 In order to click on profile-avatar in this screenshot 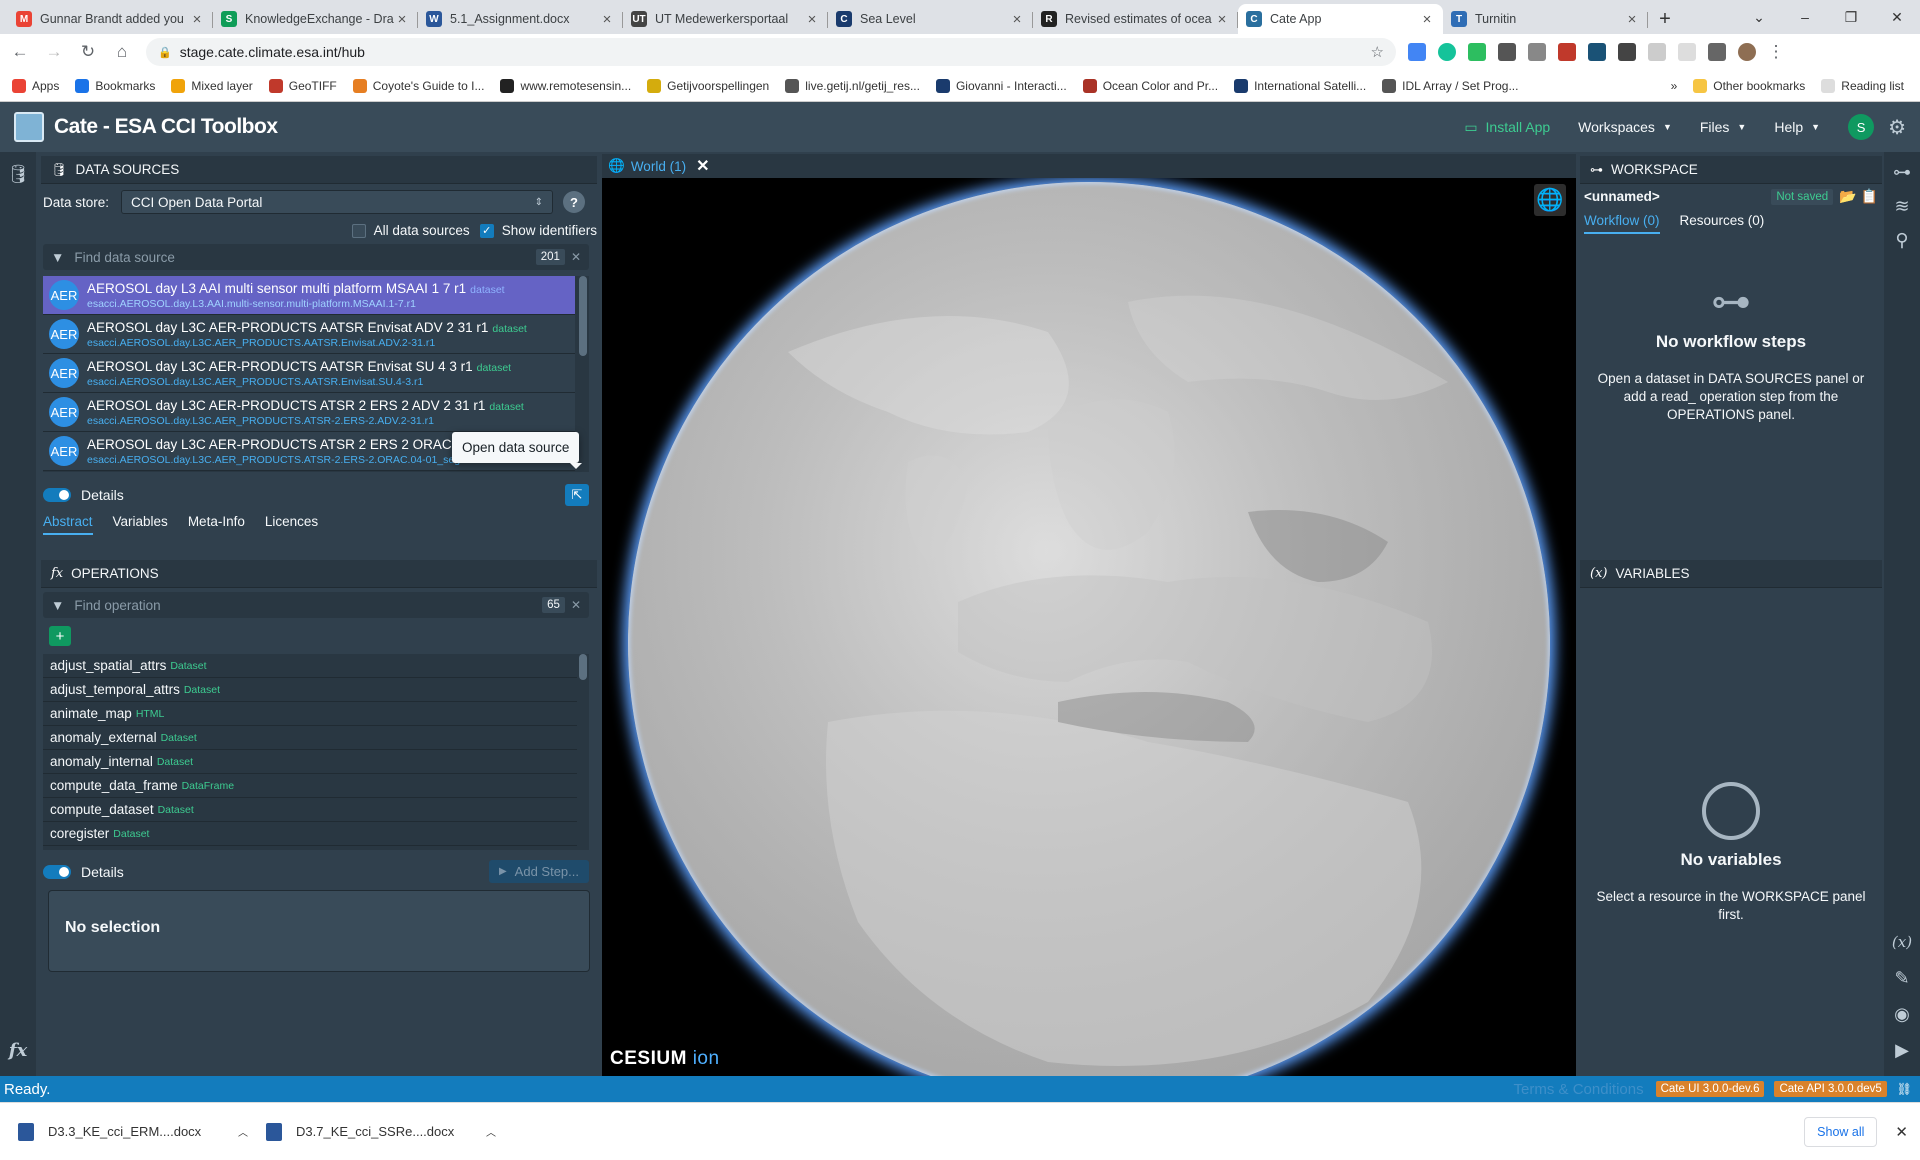, I will do `click(1747, 52)`.